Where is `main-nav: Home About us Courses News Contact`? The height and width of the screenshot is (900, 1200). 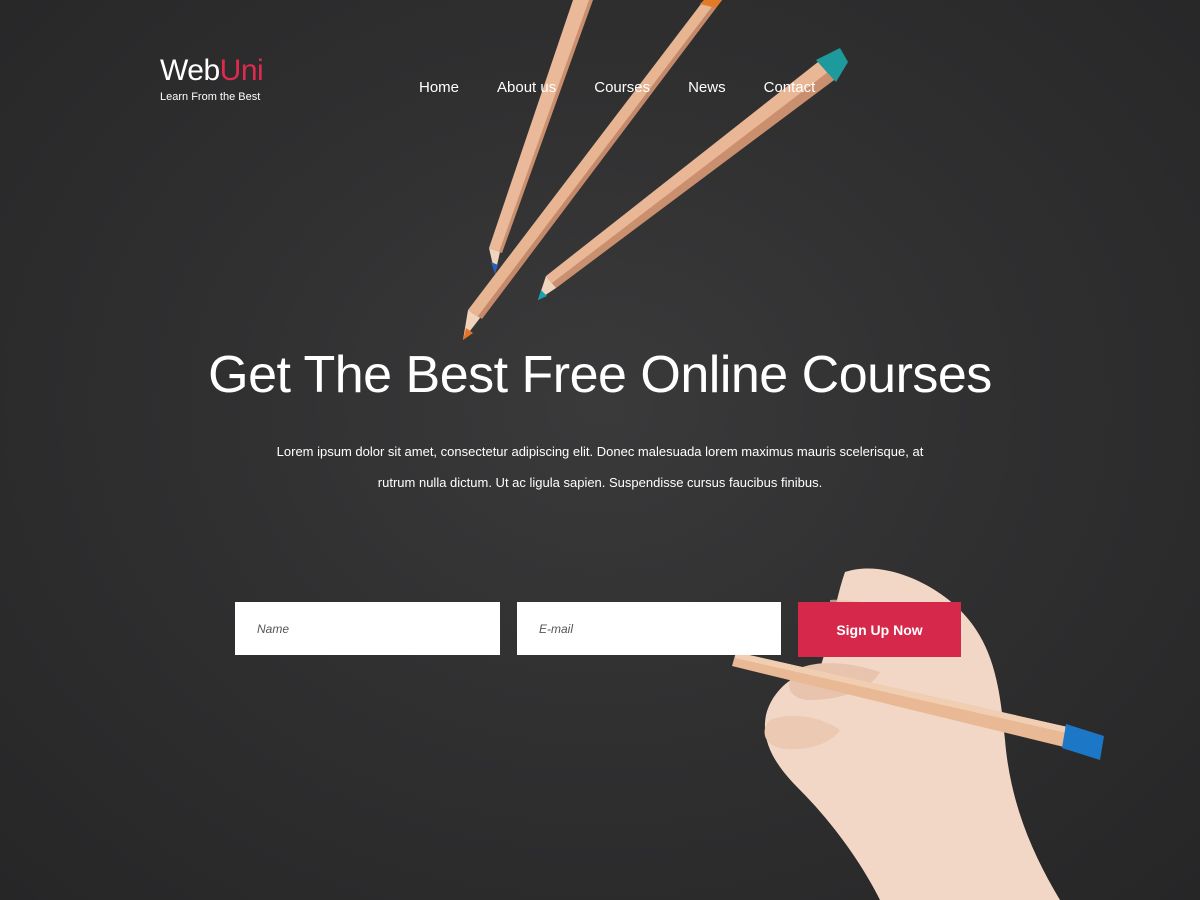
main-nav: Home About us Courses News Contact is located at coordinates (617, 88).